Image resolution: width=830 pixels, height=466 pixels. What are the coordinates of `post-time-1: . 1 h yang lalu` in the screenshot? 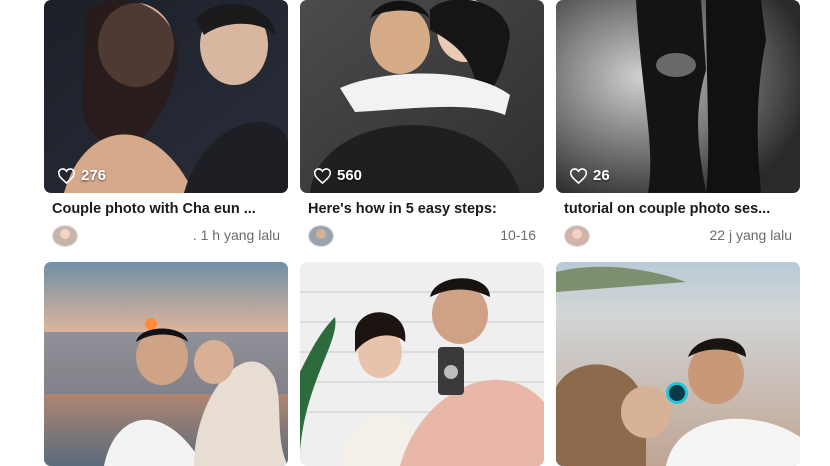 It's located at (236, 235).